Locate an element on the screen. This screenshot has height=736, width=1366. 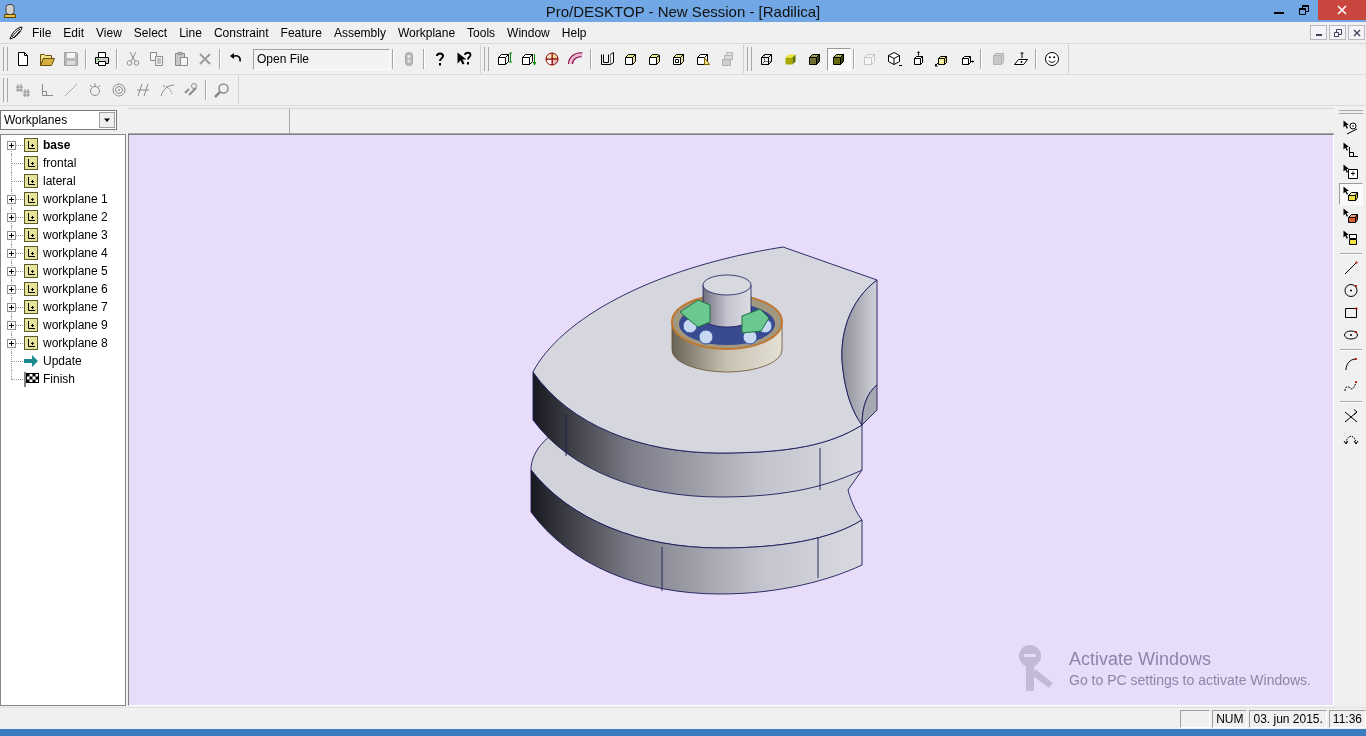
menu-item: File is located at coordinates (42, 32).